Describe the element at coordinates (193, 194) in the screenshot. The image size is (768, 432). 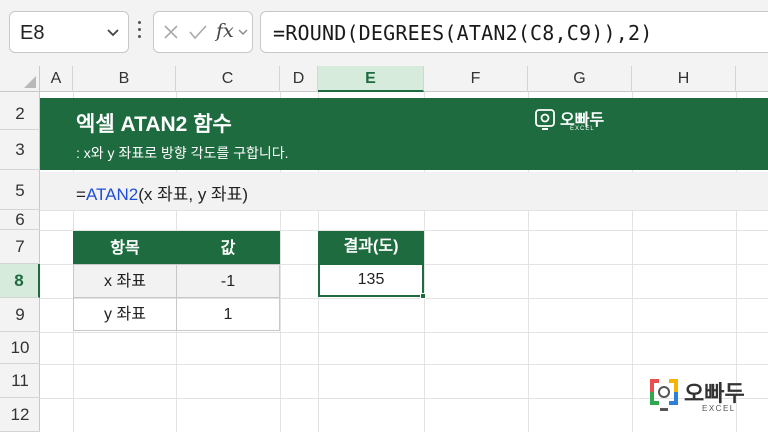
I see `formula-args: (x 좌표, y 좌표)` at that location.